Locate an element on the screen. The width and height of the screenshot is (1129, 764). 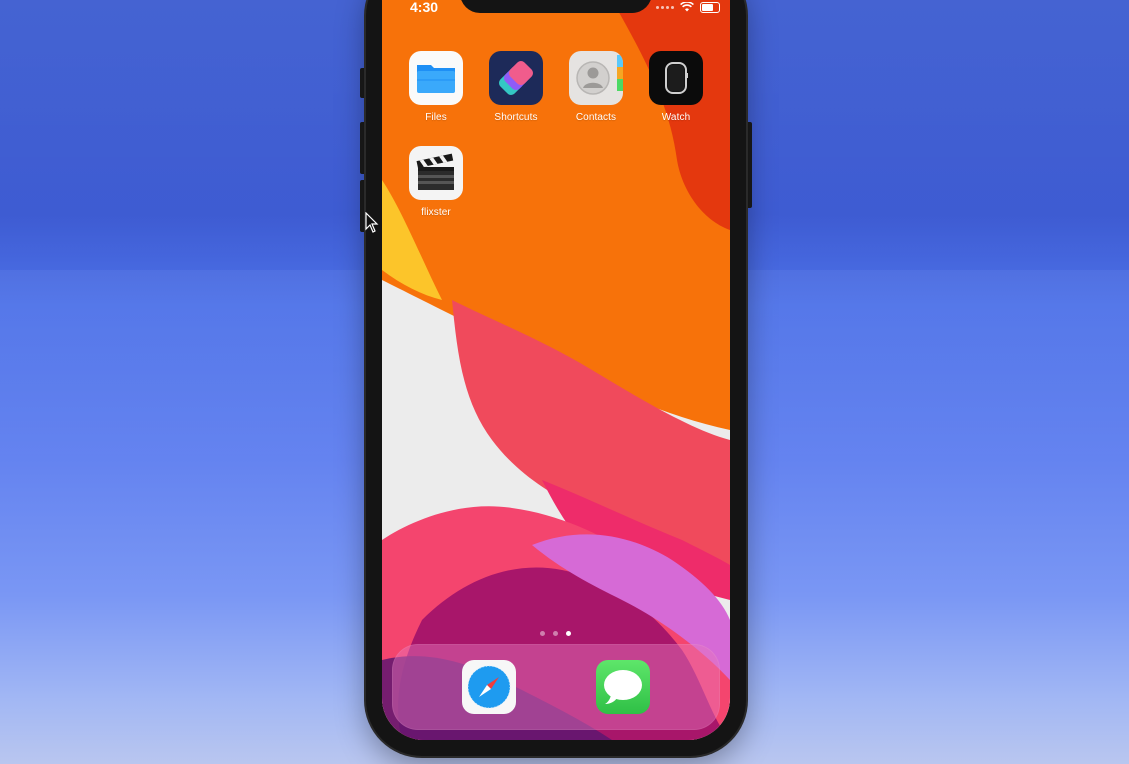
page-dot-active is located at coordinates (568, 633).